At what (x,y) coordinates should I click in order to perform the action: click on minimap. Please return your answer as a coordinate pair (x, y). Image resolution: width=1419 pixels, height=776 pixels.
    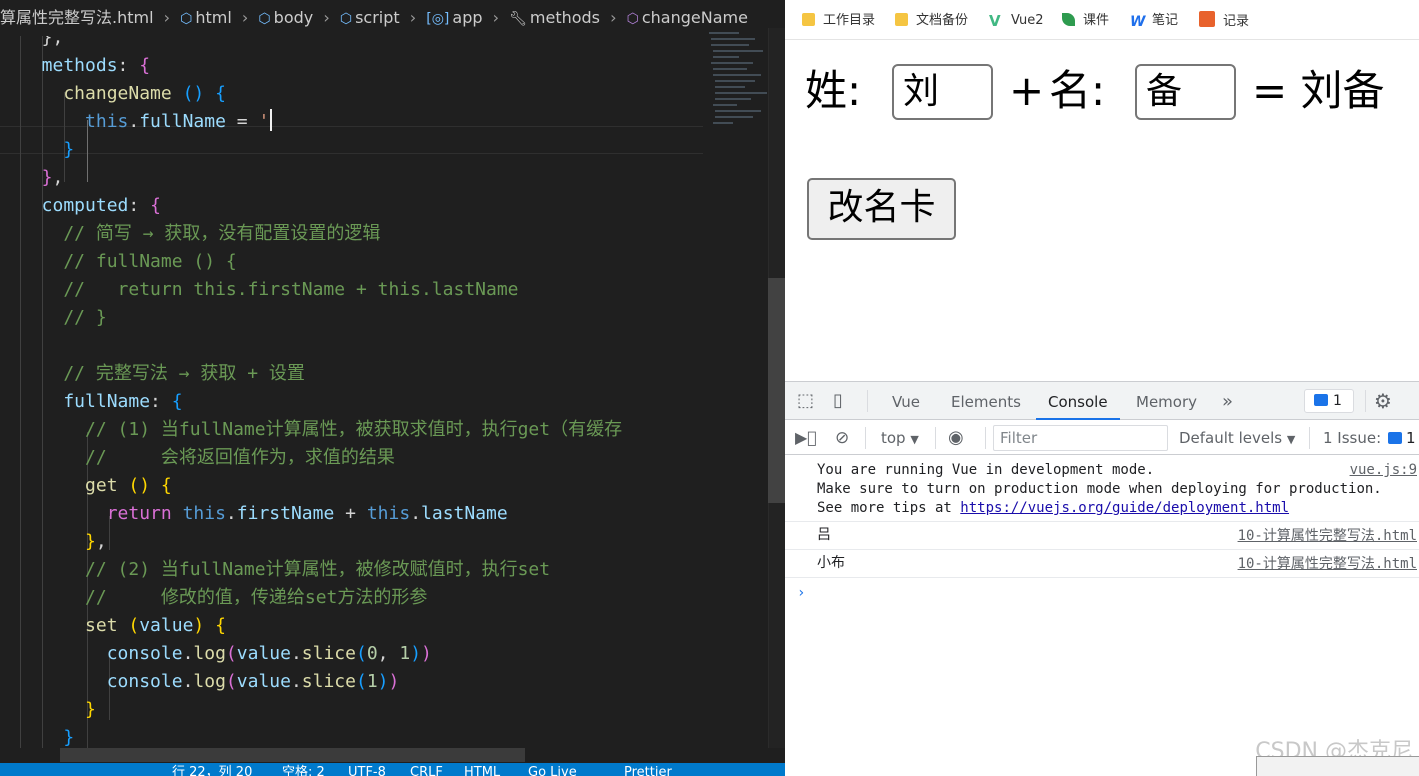
    Looking at the image, I should click on (735, 388).